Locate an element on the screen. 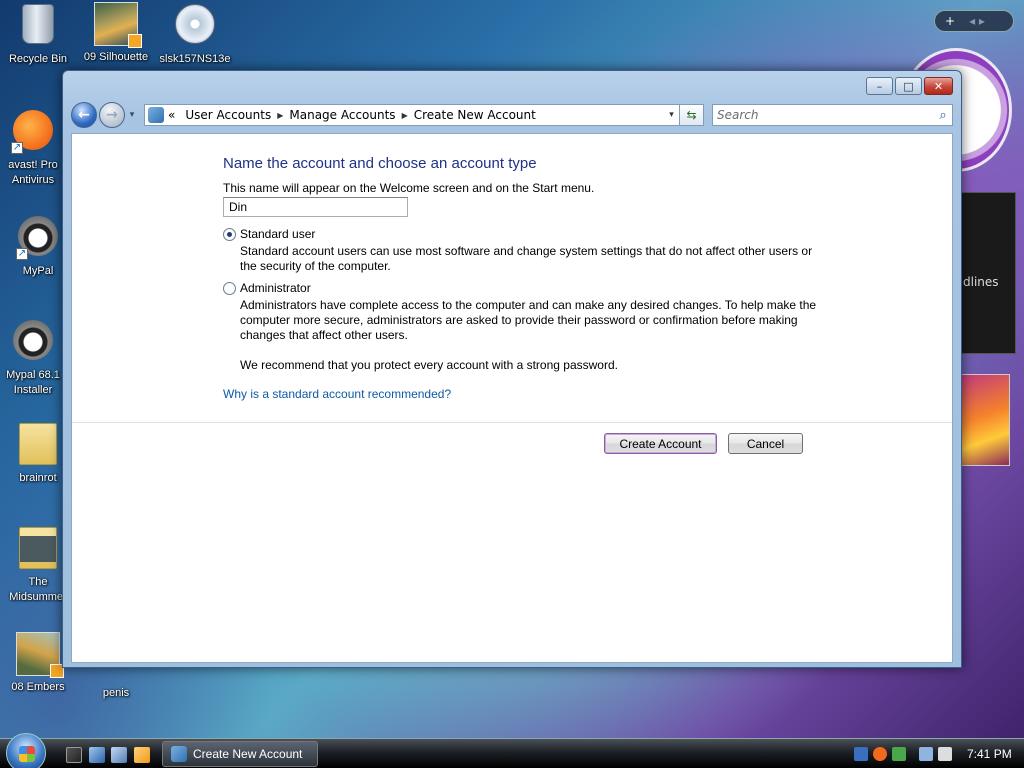 This screenshot has height=768, width=1024. search-input: Search ⌕ is located at coordinates (832, 115).